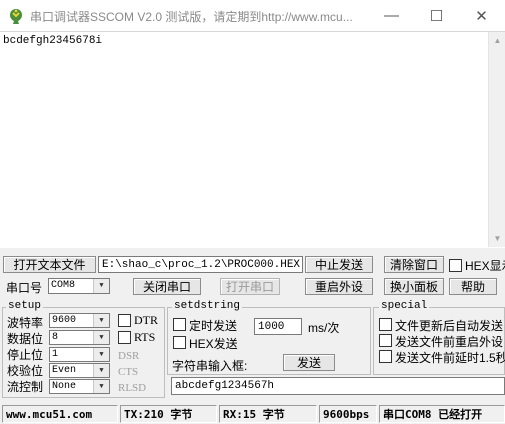 The width and height of the screenshot is (505, 424). Describe the element at coordinates (25, 355) in the screenshot. I see `stop-bits-label: 停止位` at that location.